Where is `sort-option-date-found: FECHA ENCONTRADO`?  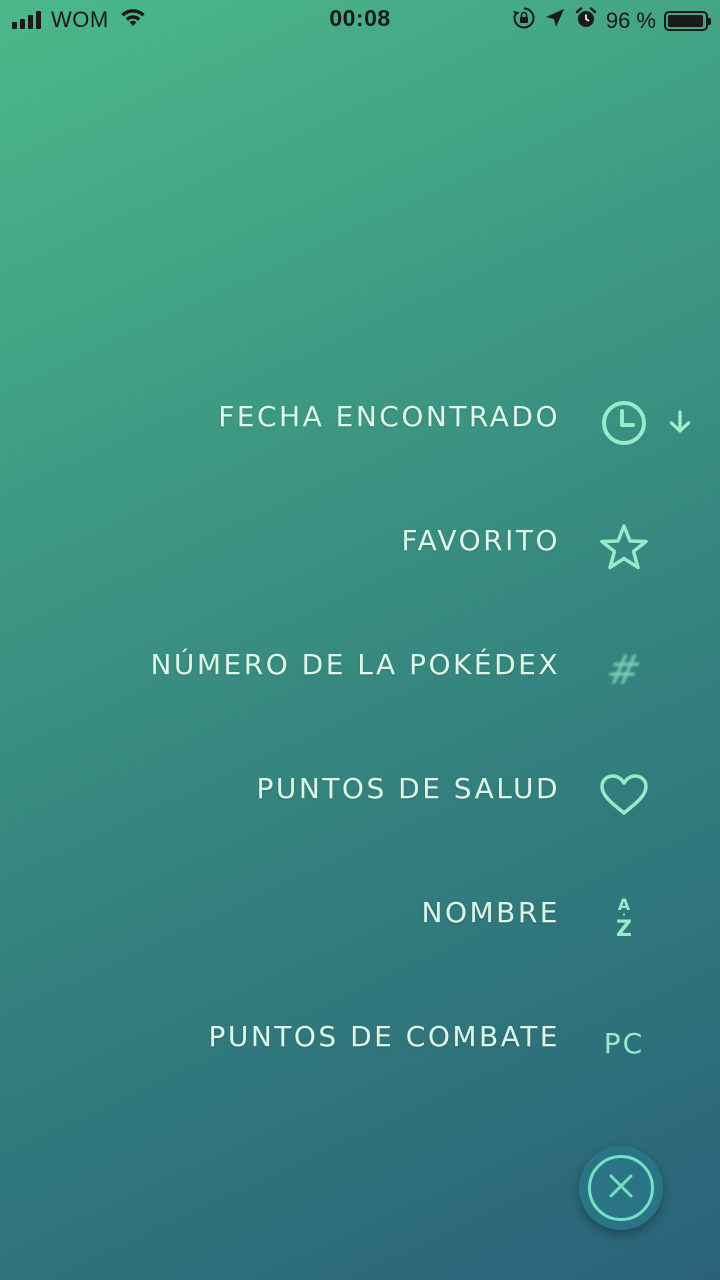 sort-option-date-found: FECHA ENCONTRADO is located at coordinates (360, 422).